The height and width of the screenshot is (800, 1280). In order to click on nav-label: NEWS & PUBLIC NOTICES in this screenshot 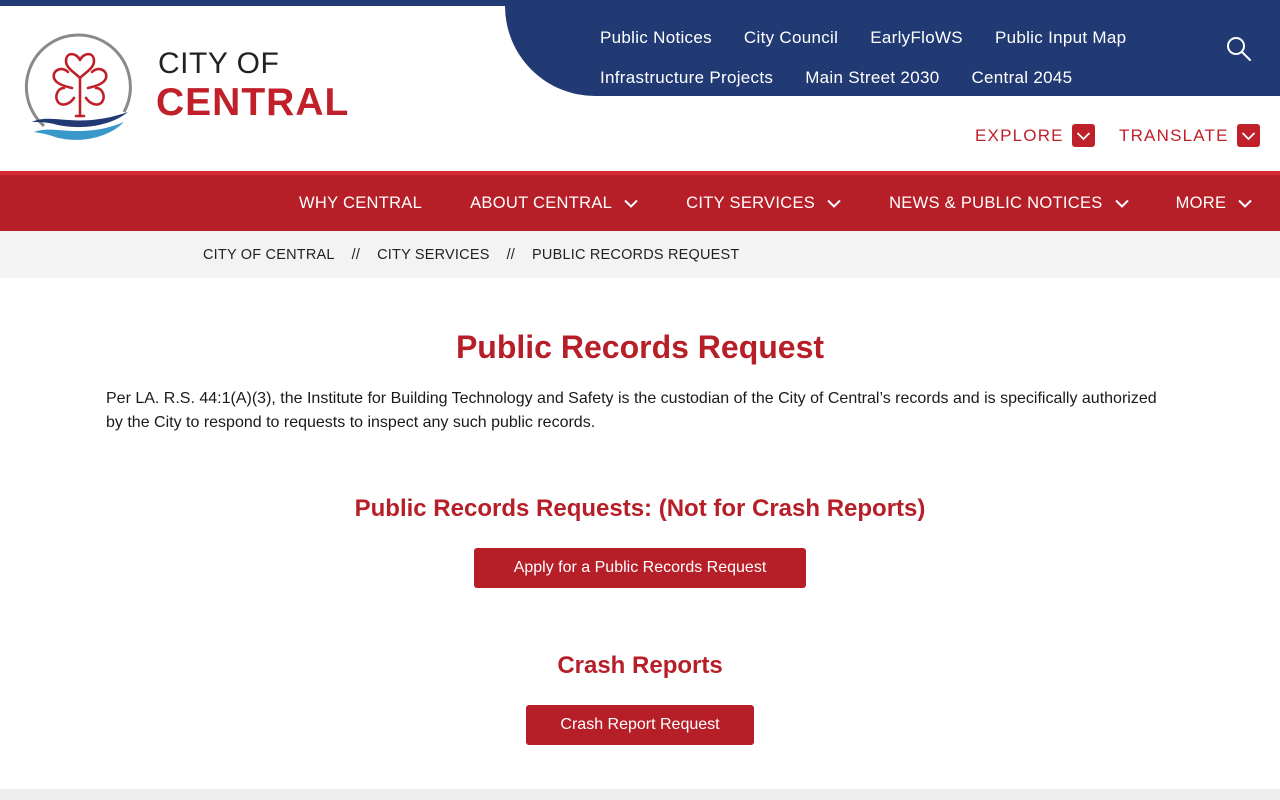, I will do `click(996, 202)`.